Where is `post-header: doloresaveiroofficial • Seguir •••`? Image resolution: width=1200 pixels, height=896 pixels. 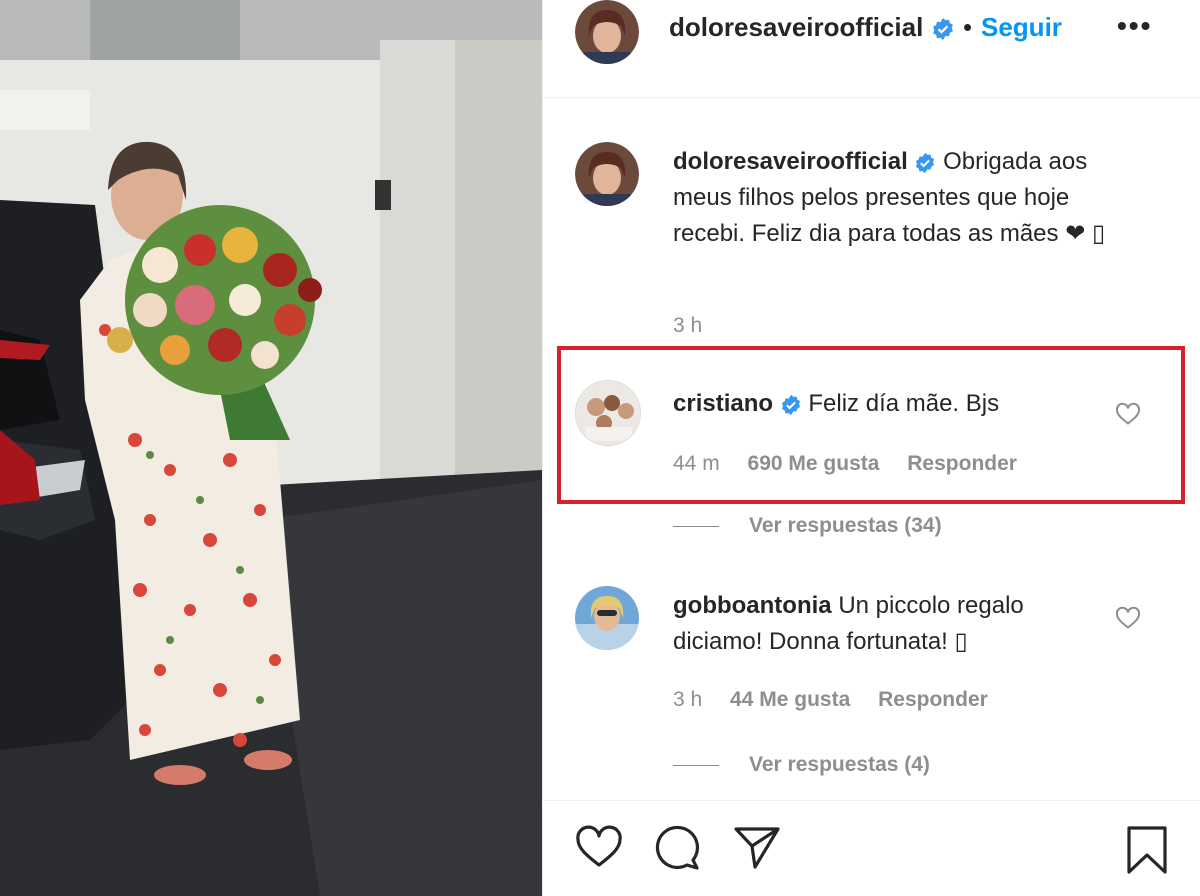
post-header: doloresaveiroofficial • Seguir ••• is located at coordinates (871, 49).